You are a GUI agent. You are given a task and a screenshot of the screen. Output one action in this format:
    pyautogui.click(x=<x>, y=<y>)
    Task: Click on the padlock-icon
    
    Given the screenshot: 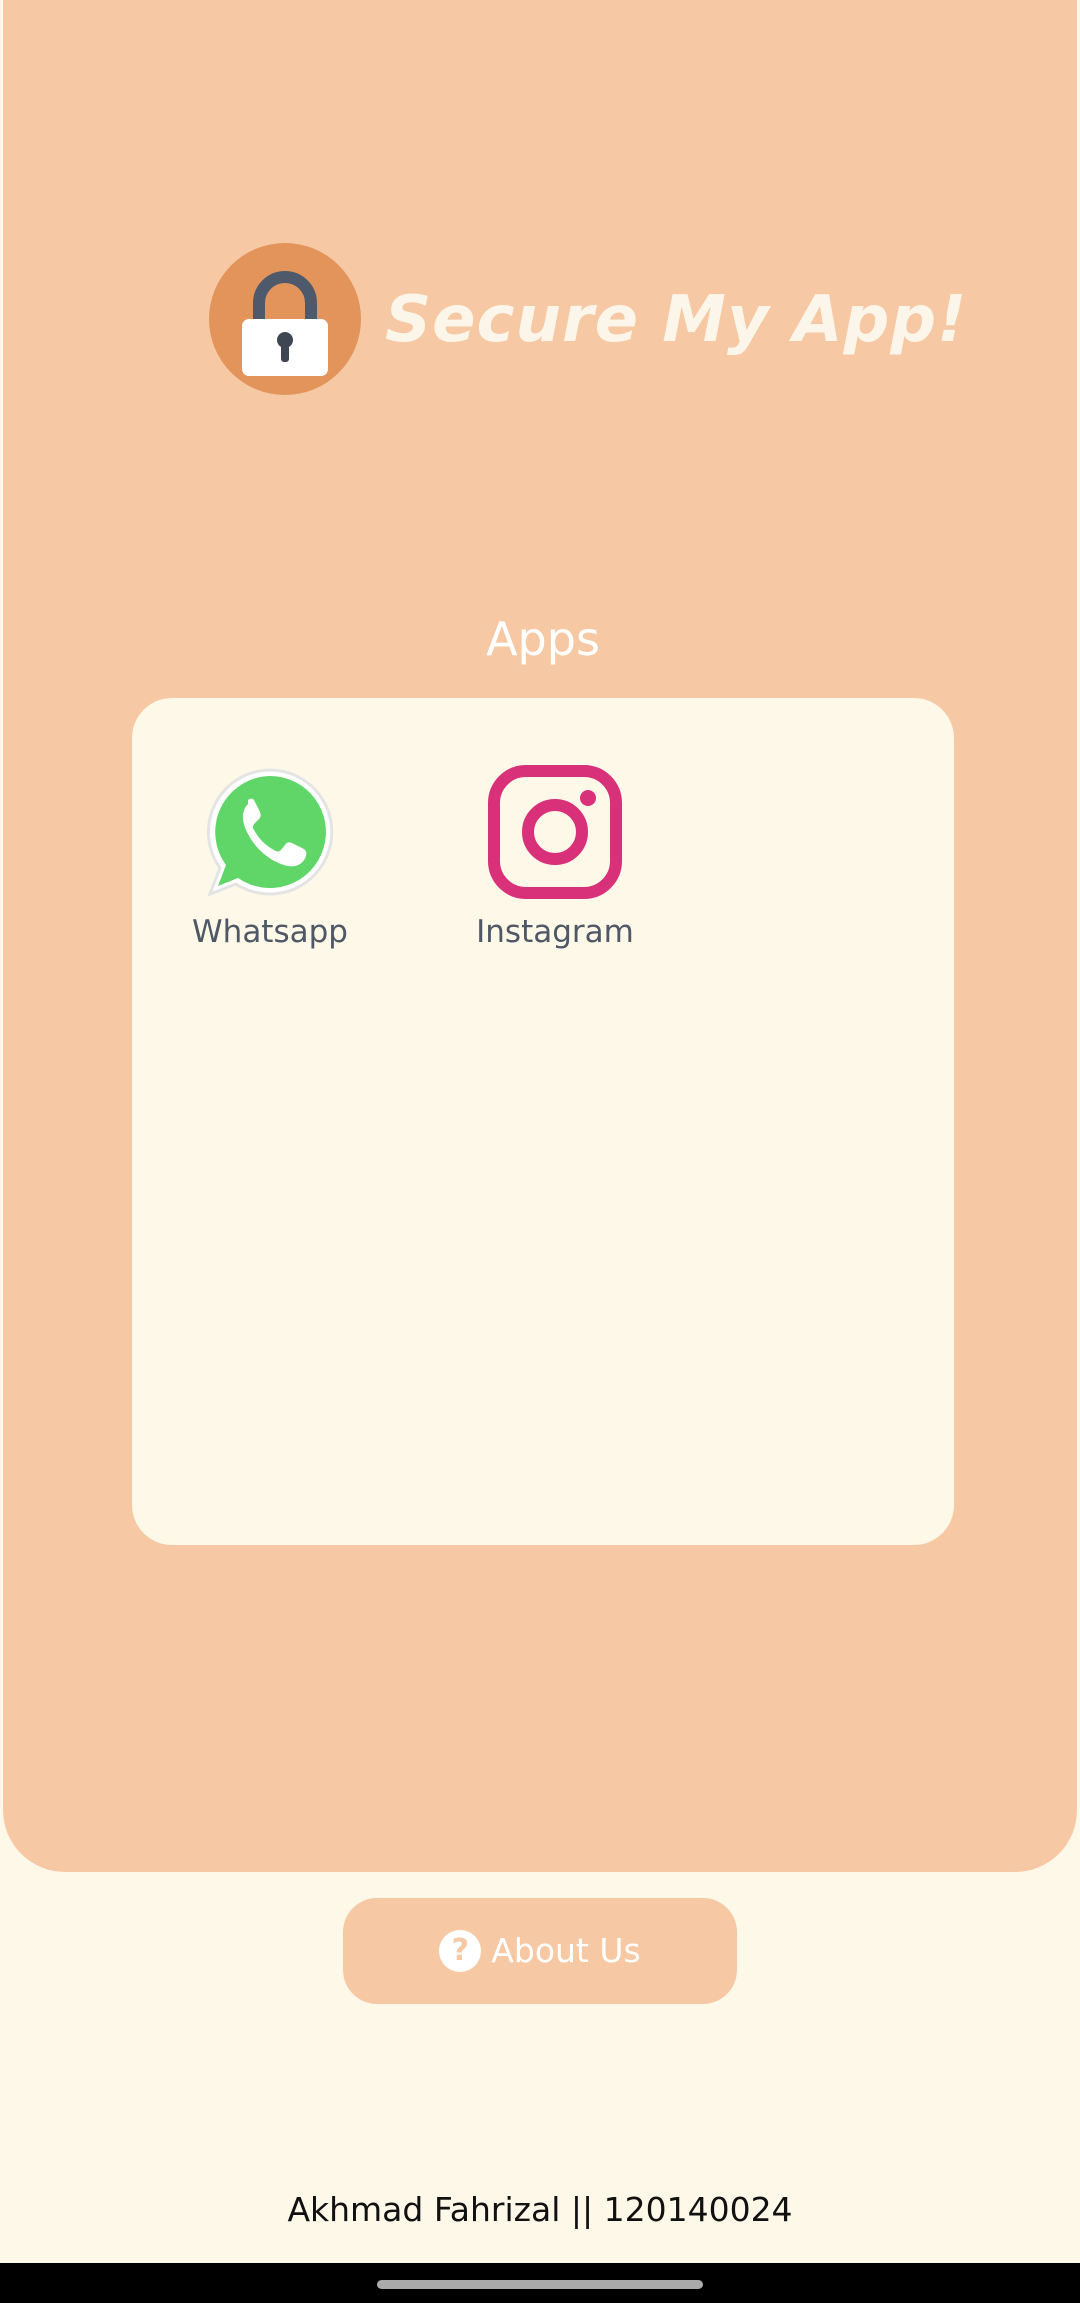 What is the action you would take?
    pyautogui.click(x=285, y=323)
    